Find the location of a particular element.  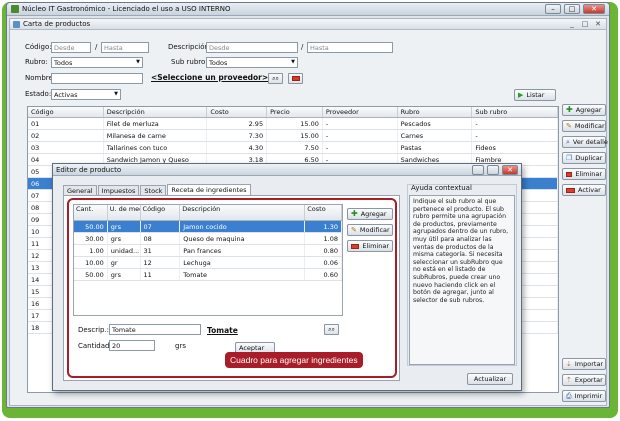

exportar-button: ⇡ Exportar is located at coordinates (584, 380).